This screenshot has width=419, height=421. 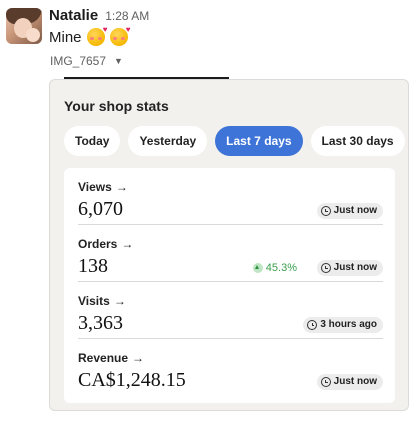 What do you see at coordinates (100, 323) in the screenshot?
I see `stat-value-visits: 3,363` at bounding box center [100, 323].